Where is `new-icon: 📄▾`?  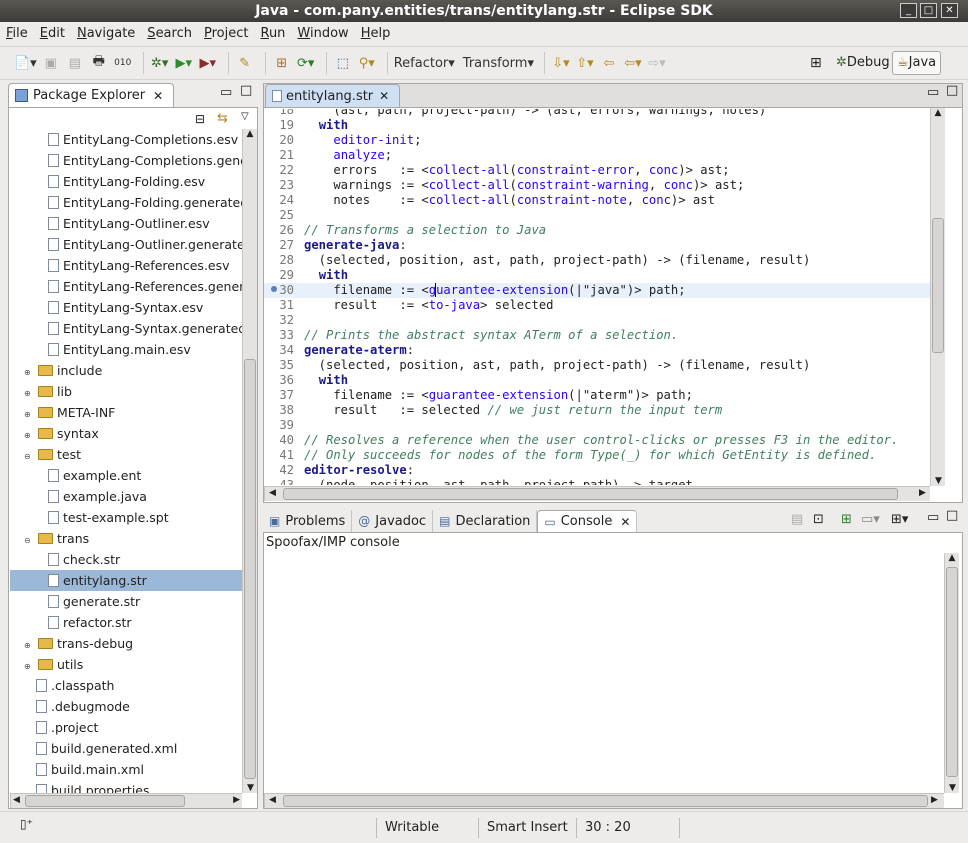
new-icon: 📄▾ is located at coordinates (25, 63).